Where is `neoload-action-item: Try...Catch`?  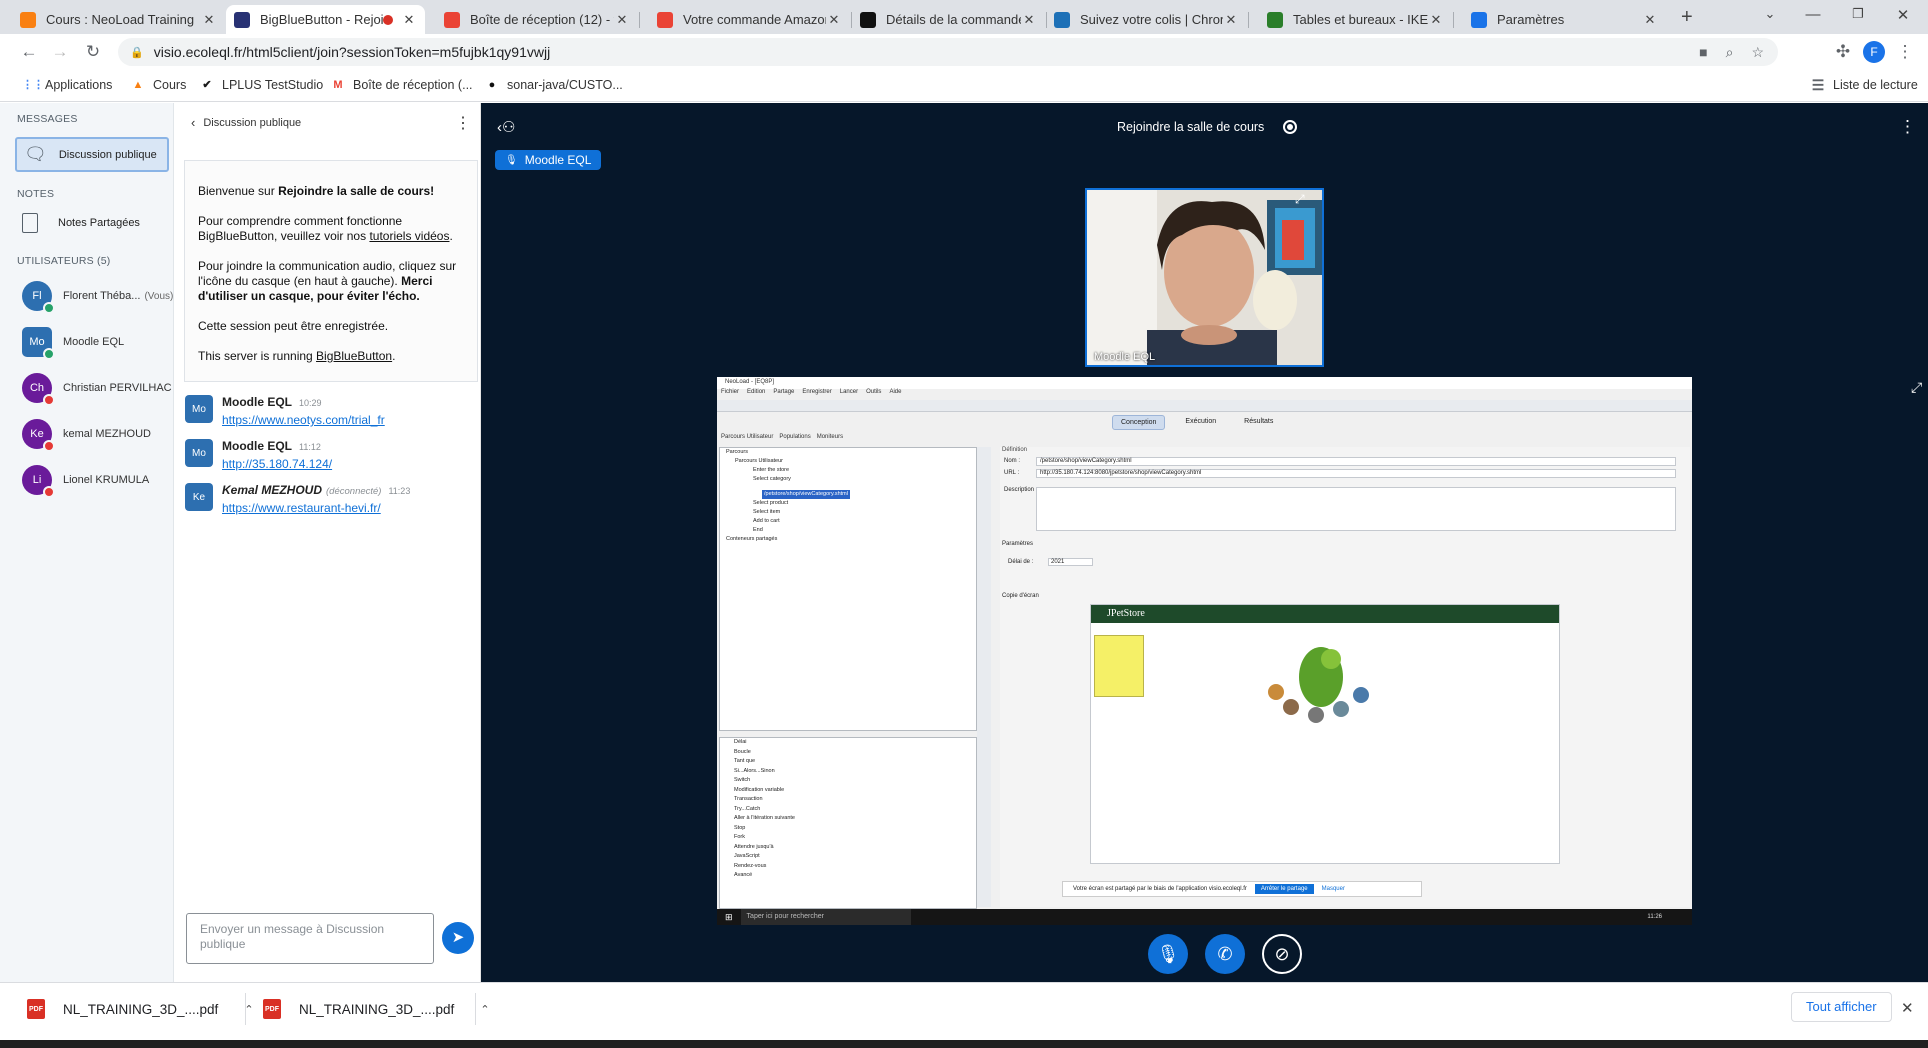
neoload-action-item: Try...Catch is located at coordinates (848, 810).